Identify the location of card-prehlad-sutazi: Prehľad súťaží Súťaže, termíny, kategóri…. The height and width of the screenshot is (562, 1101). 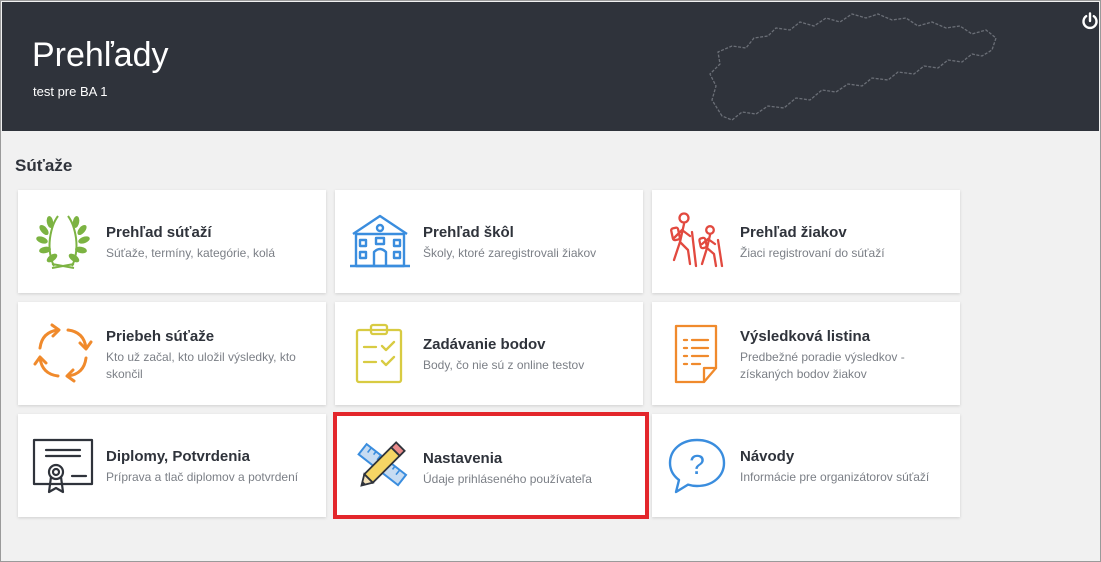
(172, 241).